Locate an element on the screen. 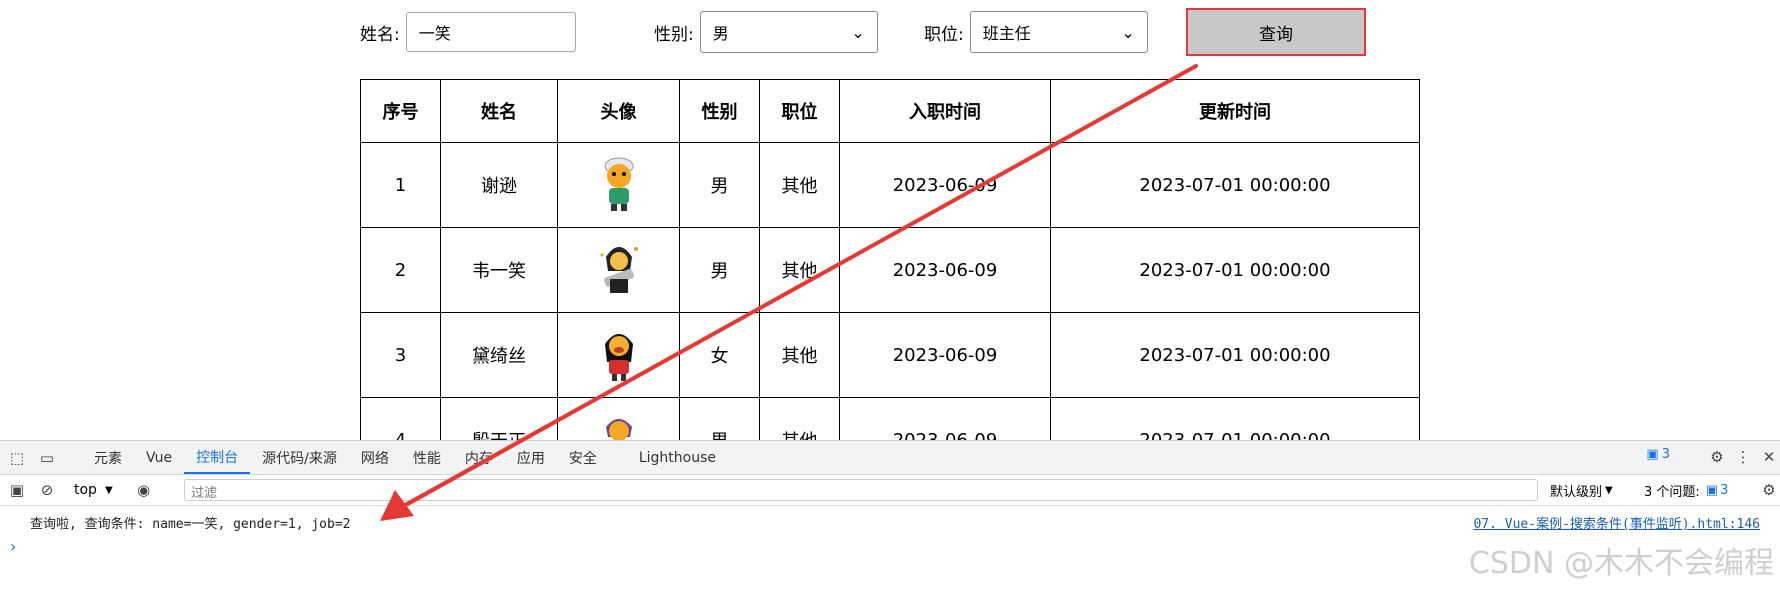 The height and width of the screenshot is (592, 1780). messages-badge: ▣ 3 is located at coordinates (1658, 454).